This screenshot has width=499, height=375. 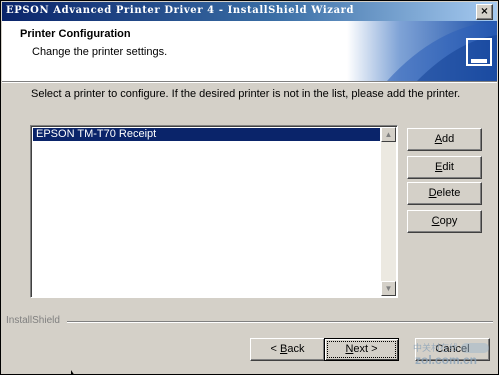 I want to click on delete-mnemonic: D, so click(x=432, y=193).